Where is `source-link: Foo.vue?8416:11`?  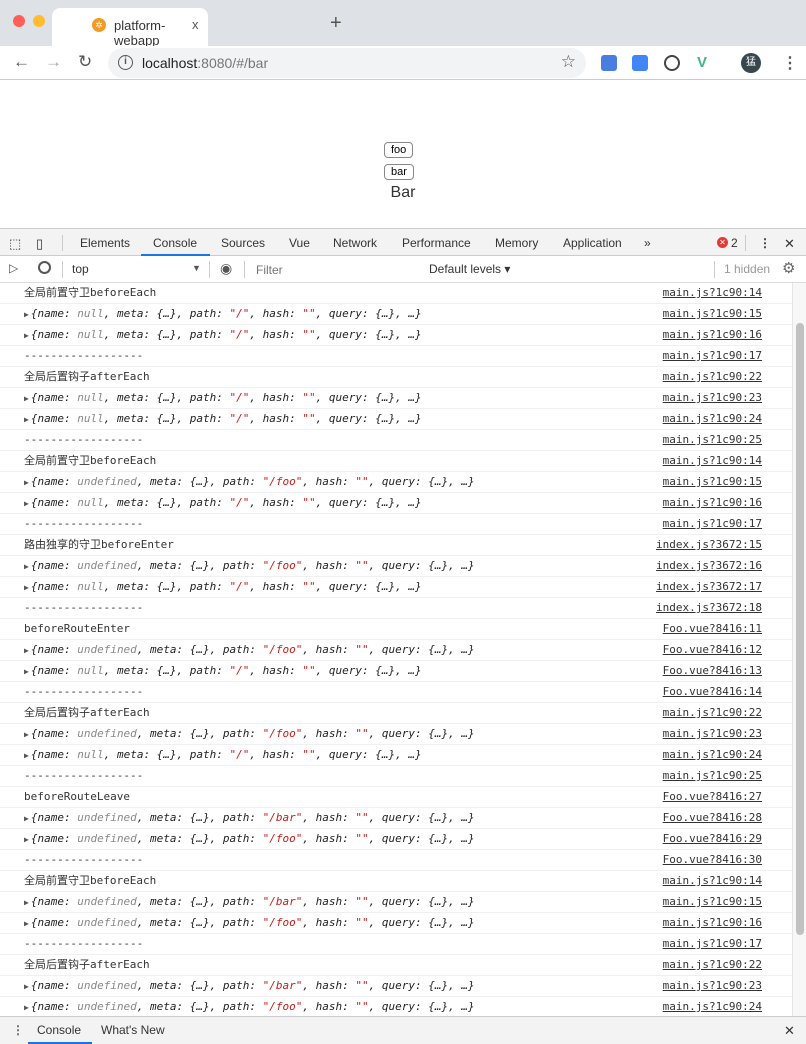
source-link: Foo.vue?8416:11 is located at coordinates (712, 629).